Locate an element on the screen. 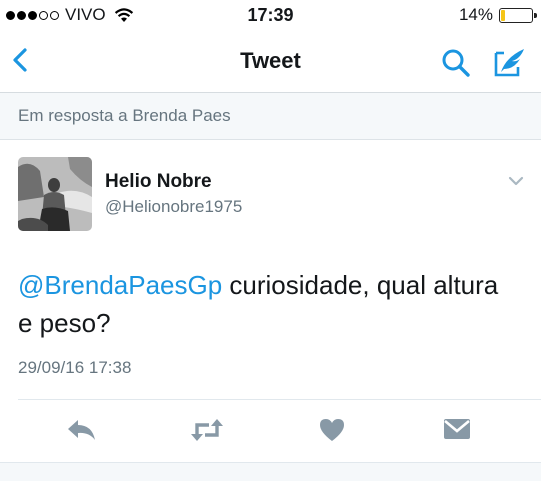 Image resolution: width=541 pixels, height=481 pixels. bottom-strip is located at coordinates (270, 471).